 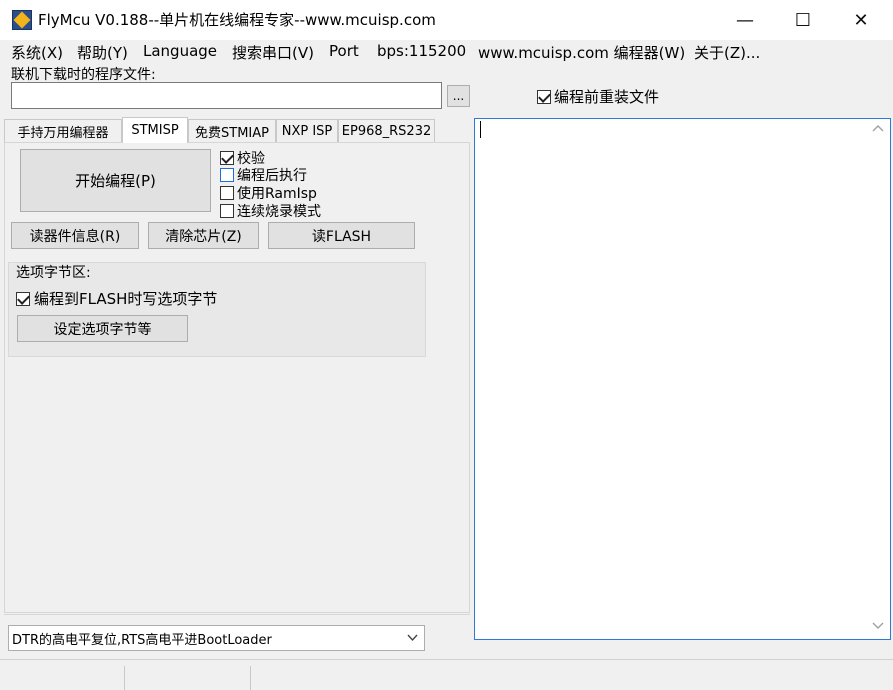 I want to click on tab-nxp-isp: NXP ISP, so click(x=307, y=131).